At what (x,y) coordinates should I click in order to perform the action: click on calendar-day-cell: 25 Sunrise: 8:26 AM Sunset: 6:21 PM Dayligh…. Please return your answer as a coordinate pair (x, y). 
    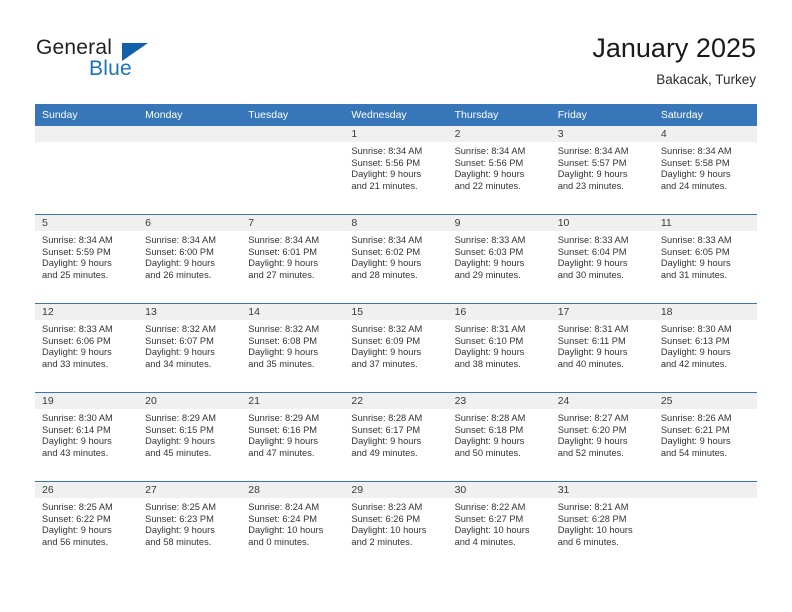
    Looking at the image, I should click on (705, 437).